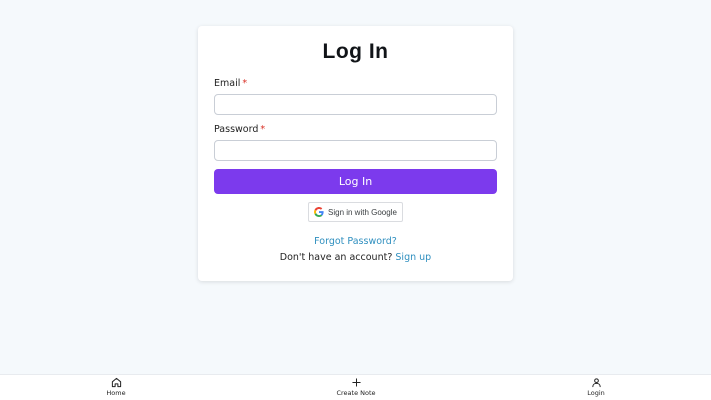  I want to click on nav-item-label: Home, so click(116, 393).